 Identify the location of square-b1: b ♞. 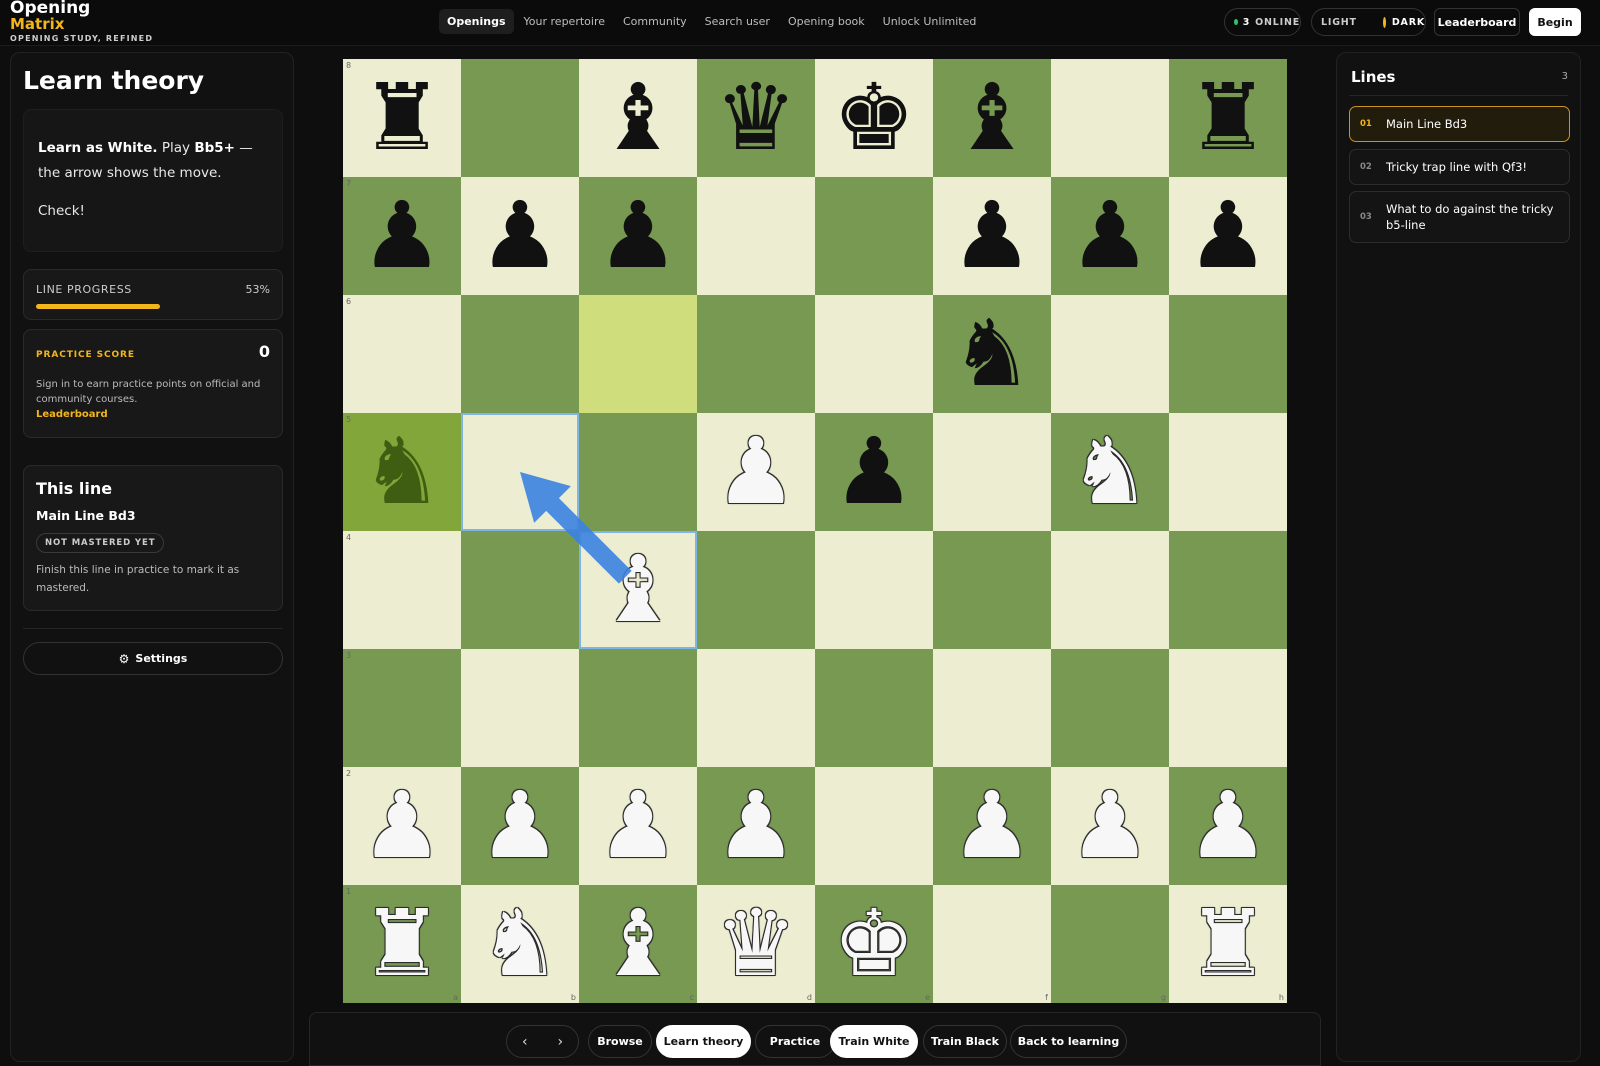
(520, 944).